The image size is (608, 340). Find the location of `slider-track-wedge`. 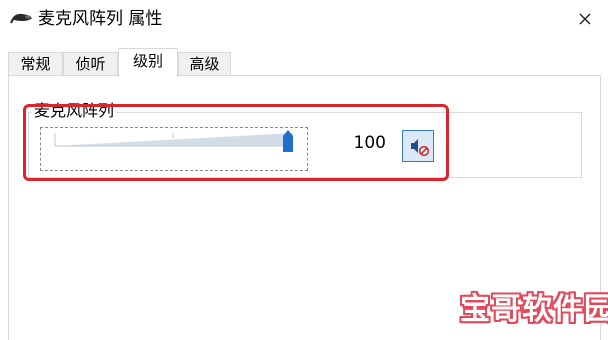

slider-track-wedge is located at coordinates (174, 139).